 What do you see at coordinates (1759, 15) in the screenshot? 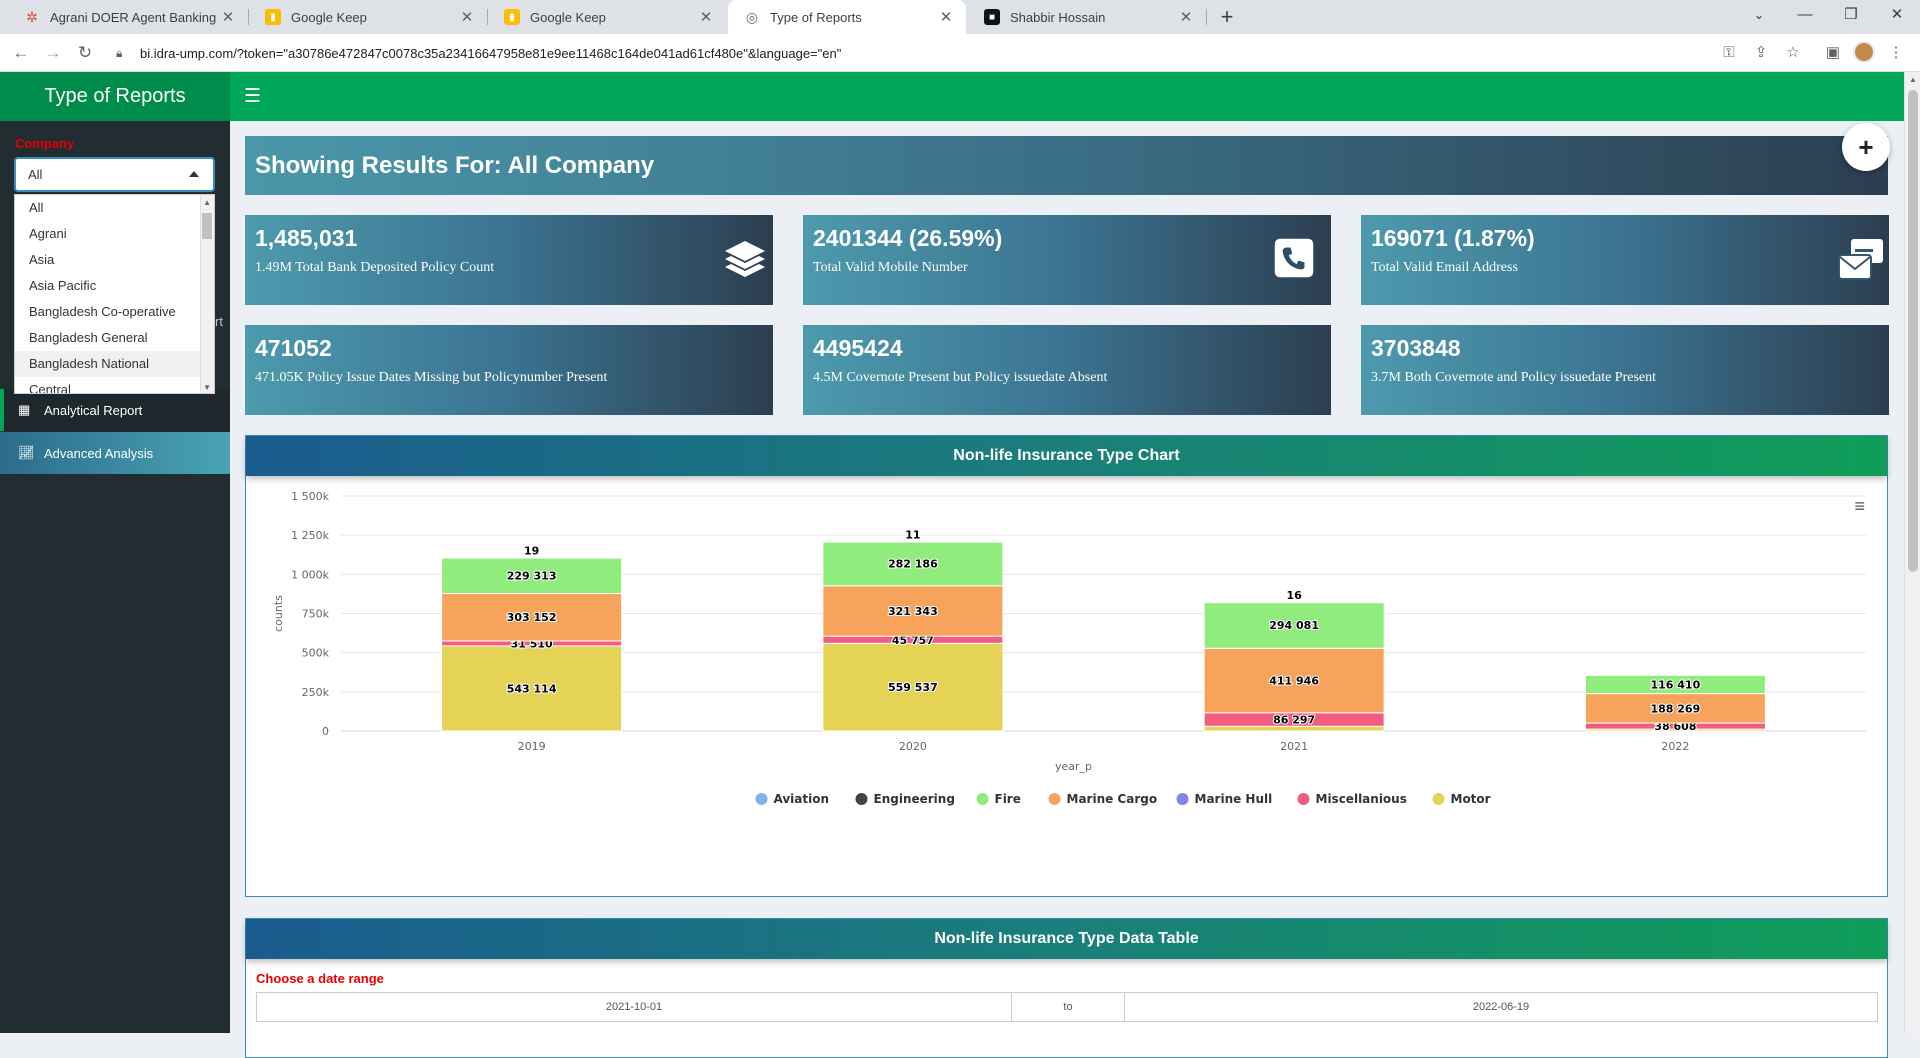
I see `tab-search-chevron-icon: ⌄` at bounding box center [1759, 15].